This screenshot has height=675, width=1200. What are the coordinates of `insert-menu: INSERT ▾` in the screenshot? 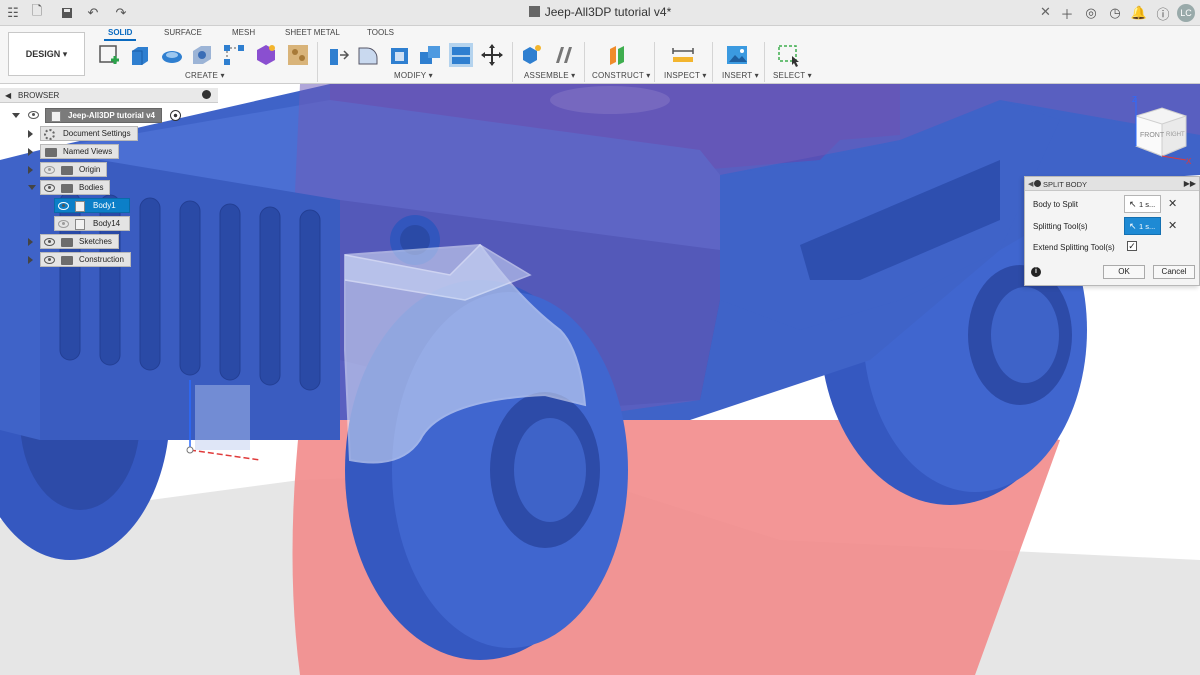 It's located at (740, 75).